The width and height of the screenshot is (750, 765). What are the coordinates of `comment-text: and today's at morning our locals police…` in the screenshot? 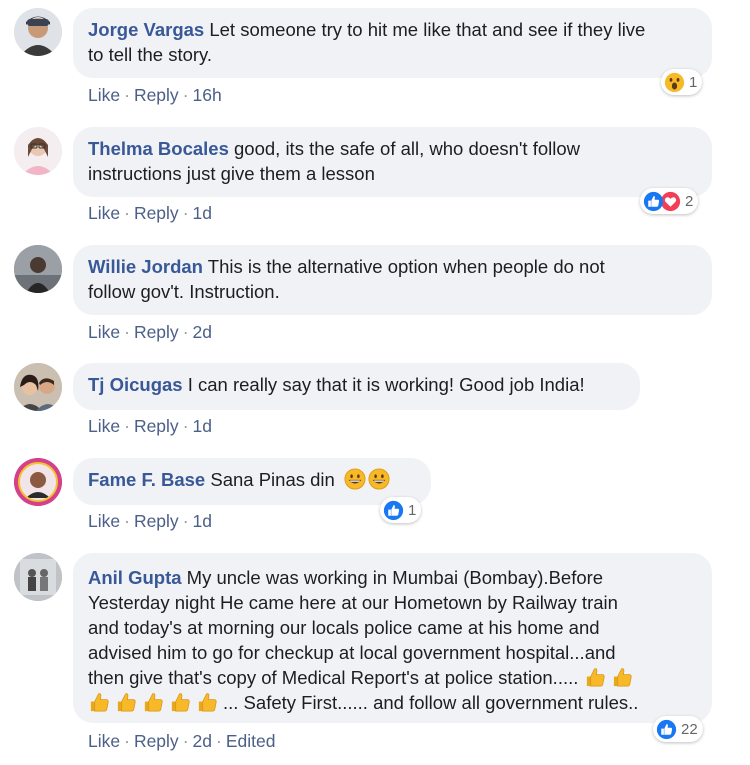 It's located at (344, 627).